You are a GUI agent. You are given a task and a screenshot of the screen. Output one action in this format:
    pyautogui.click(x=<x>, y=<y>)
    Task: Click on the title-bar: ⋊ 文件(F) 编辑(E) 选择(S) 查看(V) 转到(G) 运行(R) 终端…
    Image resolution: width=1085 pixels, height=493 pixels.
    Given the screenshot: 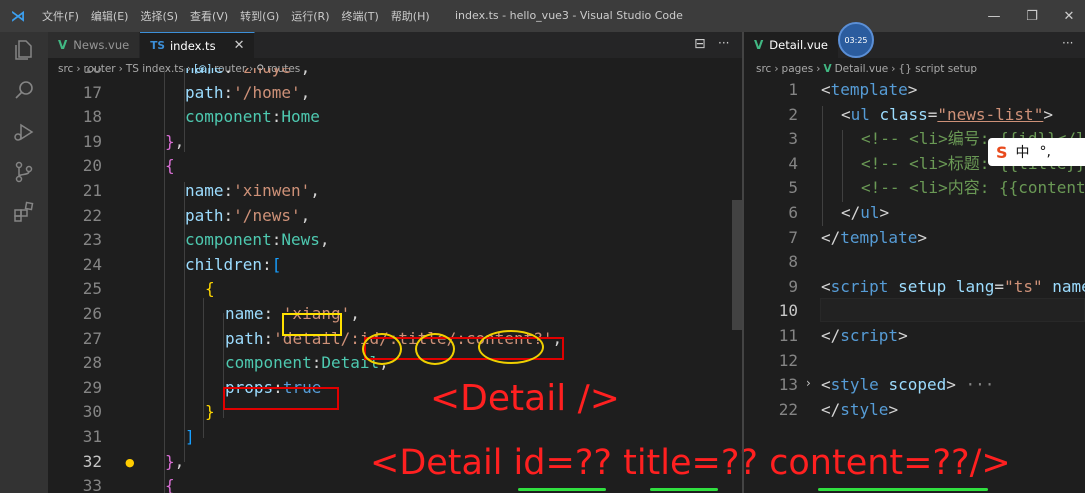 What is the action you would take?
    pyautogui.click(x=542, y=16)
    